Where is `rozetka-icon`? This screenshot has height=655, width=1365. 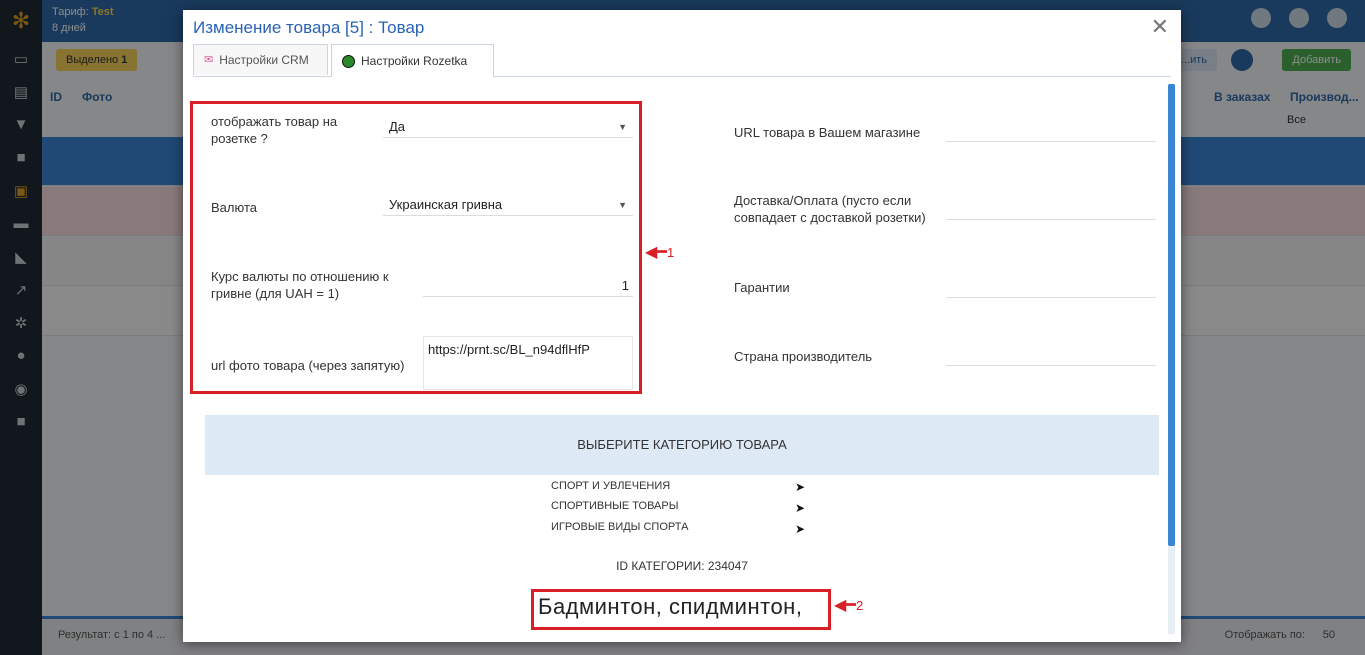 rozetka-icon is located at coordinates (348, 61).